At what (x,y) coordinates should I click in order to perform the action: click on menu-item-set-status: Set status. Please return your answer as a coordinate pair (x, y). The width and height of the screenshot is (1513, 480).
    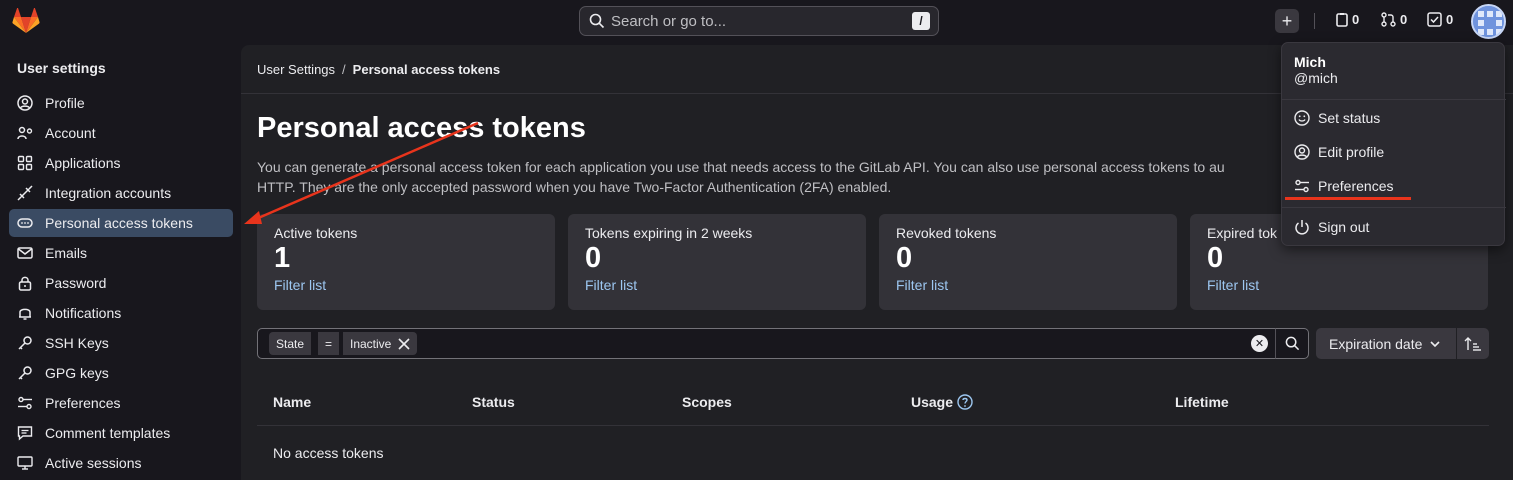
    Looking at the image, I should click on (1337, 118).